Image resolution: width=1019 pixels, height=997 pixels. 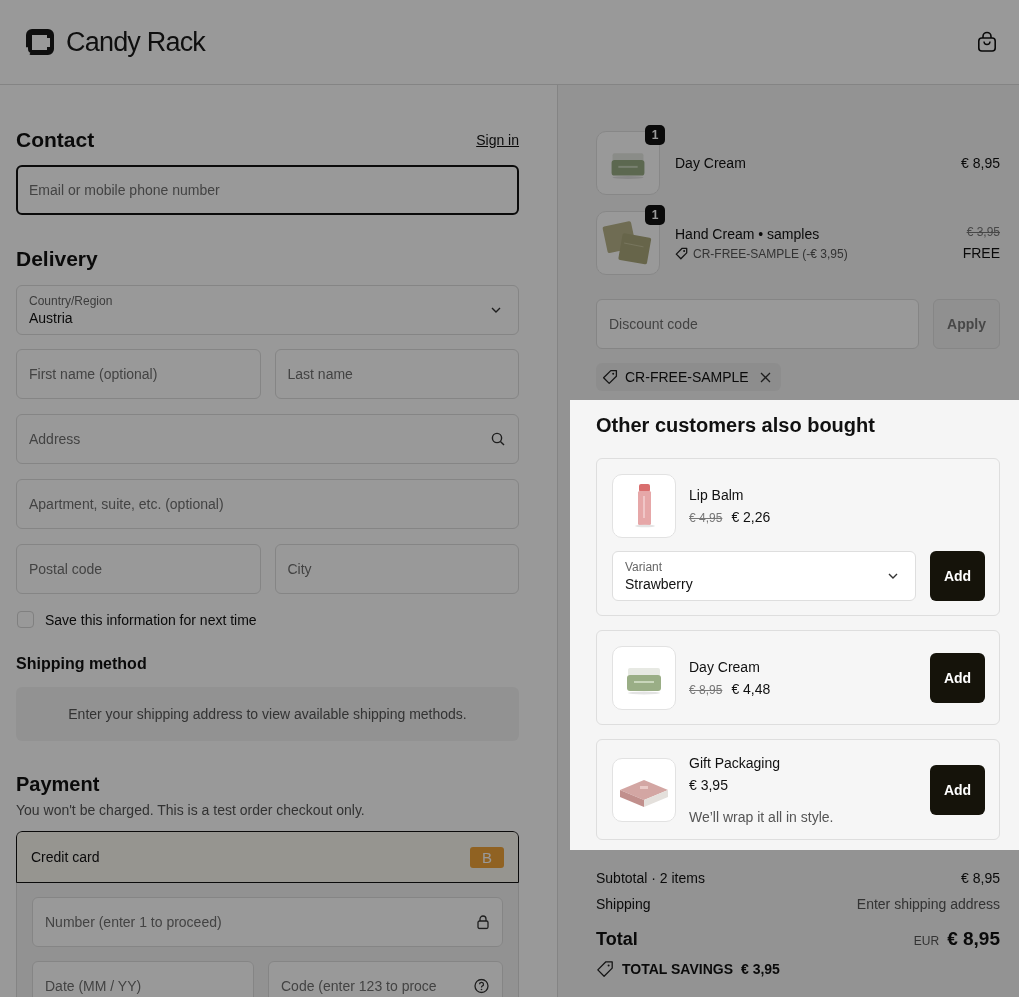 I want to click on section-title: Delivery, so click(x=57, y=259).